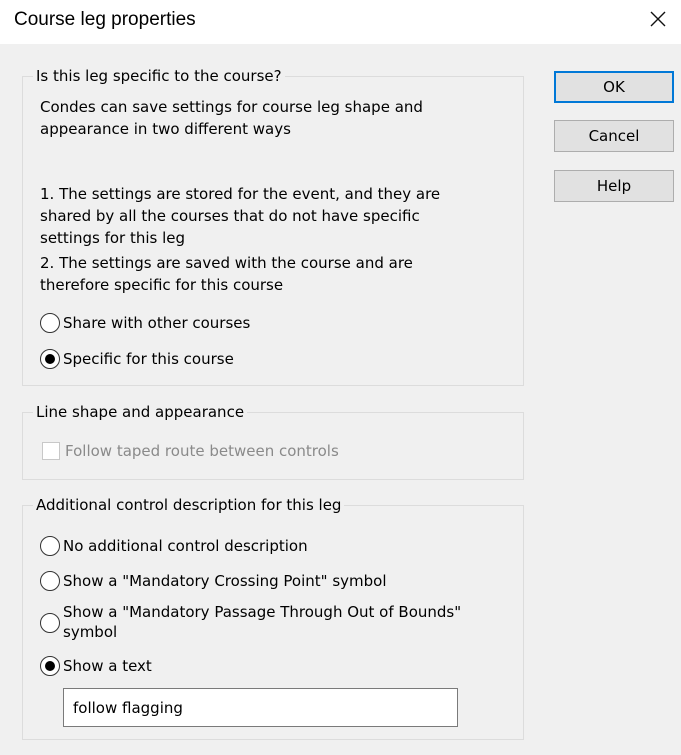 The image size is (681, 755). What do you see at coordinates (185, 546) in the screenshot?
I see `no-additional-label: No additional control description` at bounding box center [185, 546].